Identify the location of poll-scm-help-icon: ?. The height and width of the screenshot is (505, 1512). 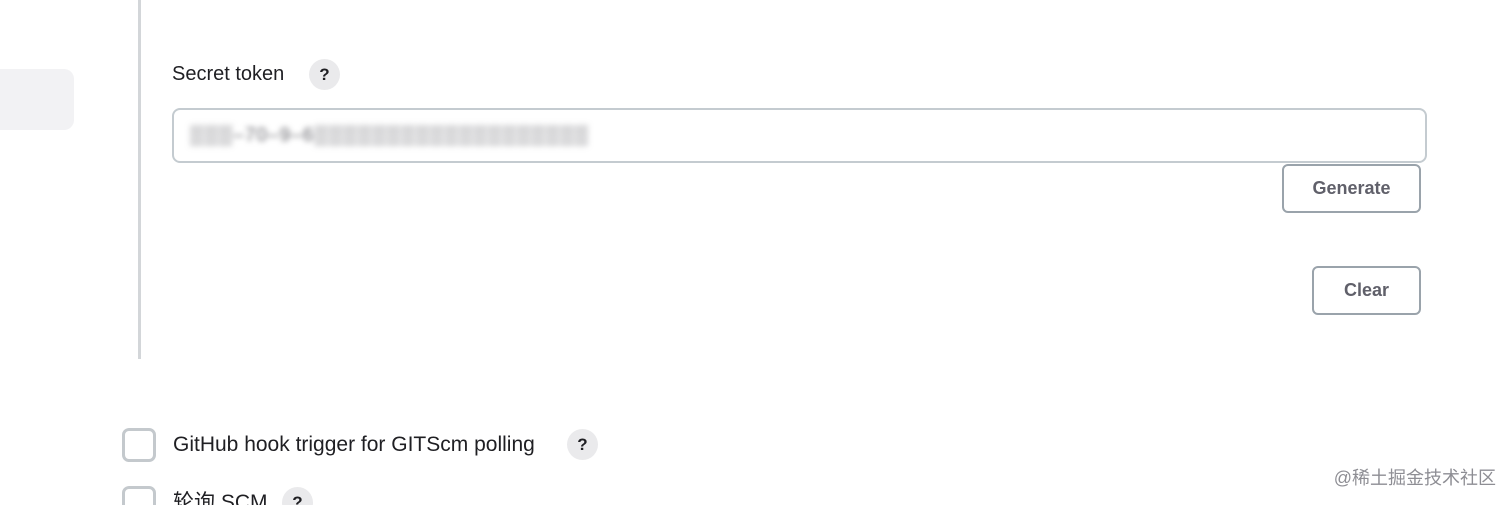
(297, 496).